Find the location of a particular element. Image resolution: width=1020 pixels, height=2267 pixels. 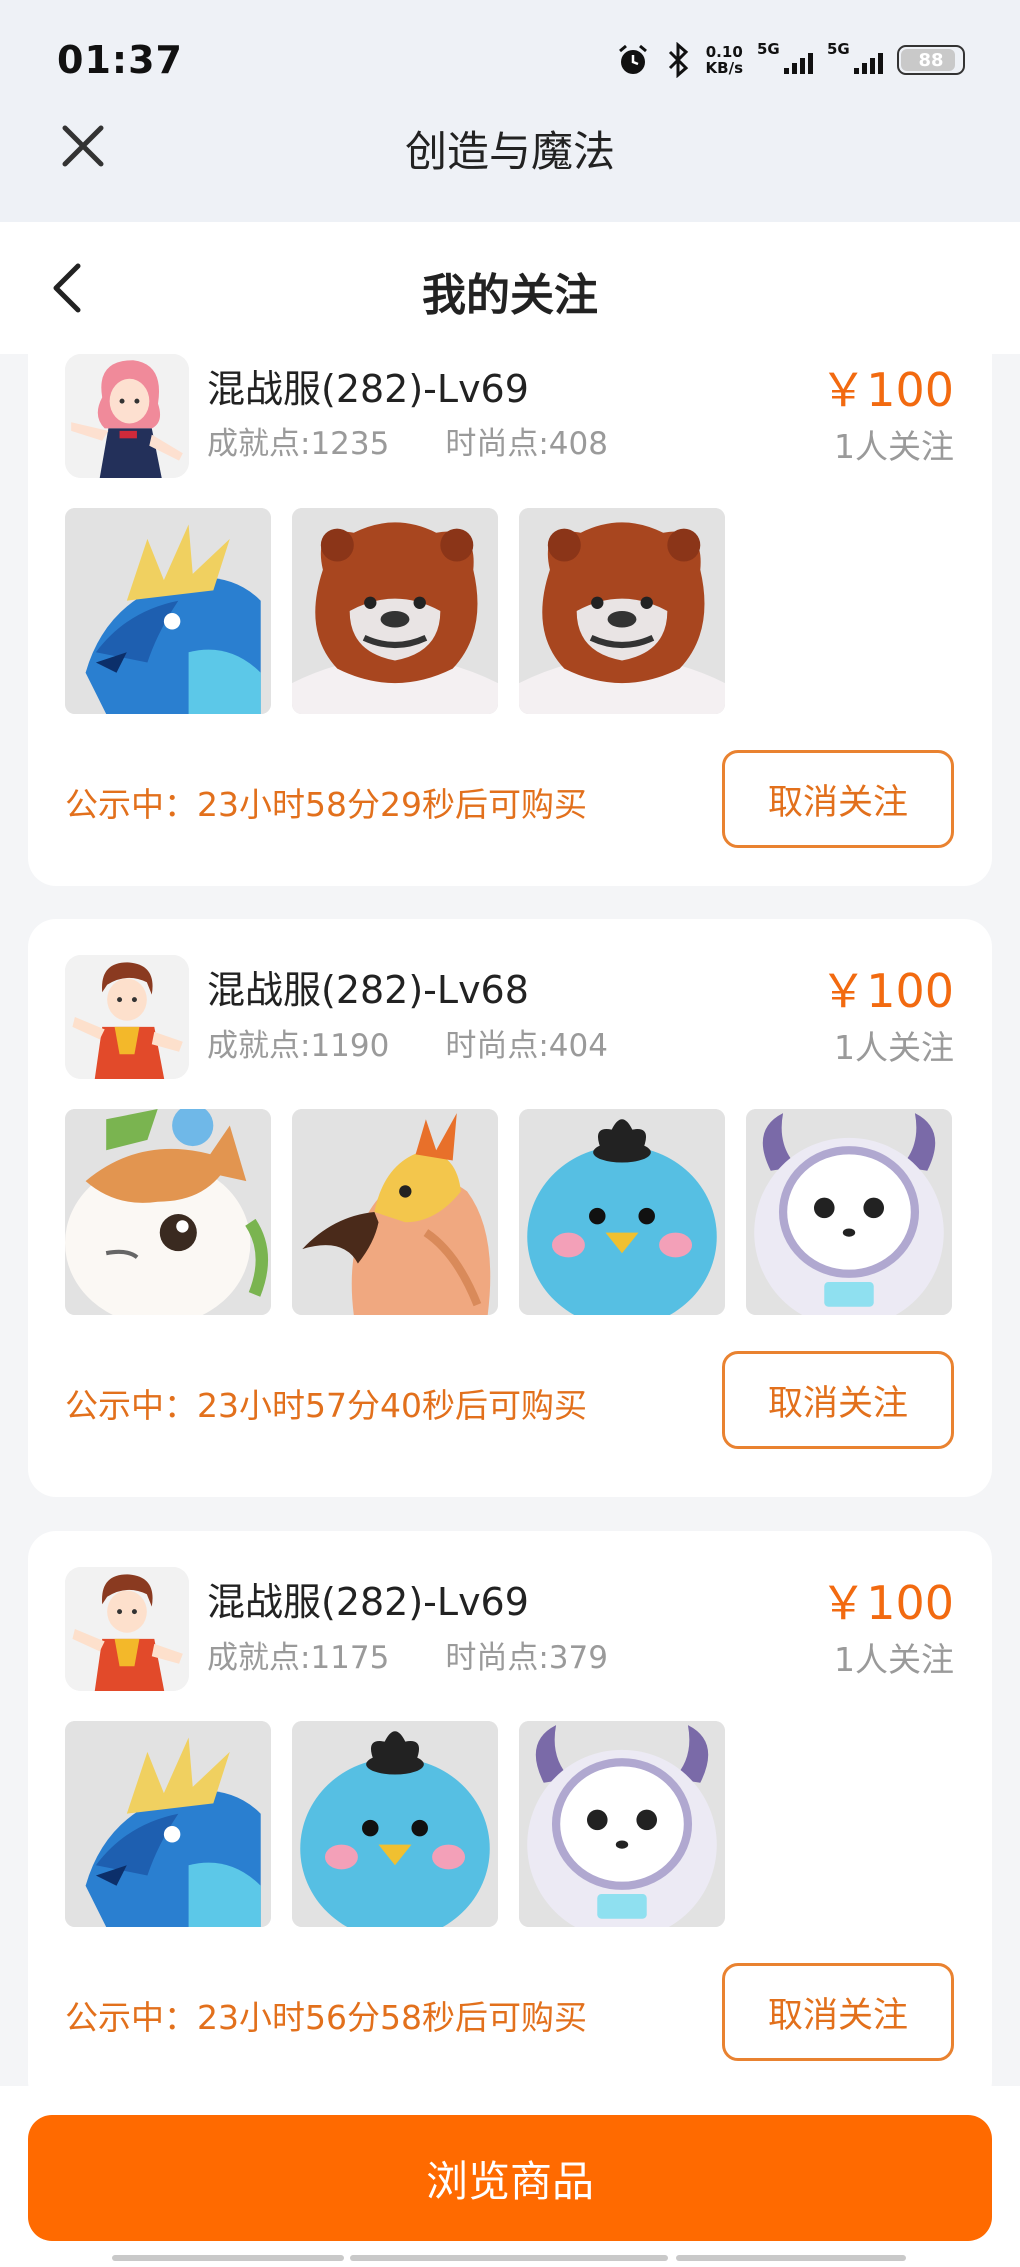

bluetooth-icon is located at coordinates (678, 60).